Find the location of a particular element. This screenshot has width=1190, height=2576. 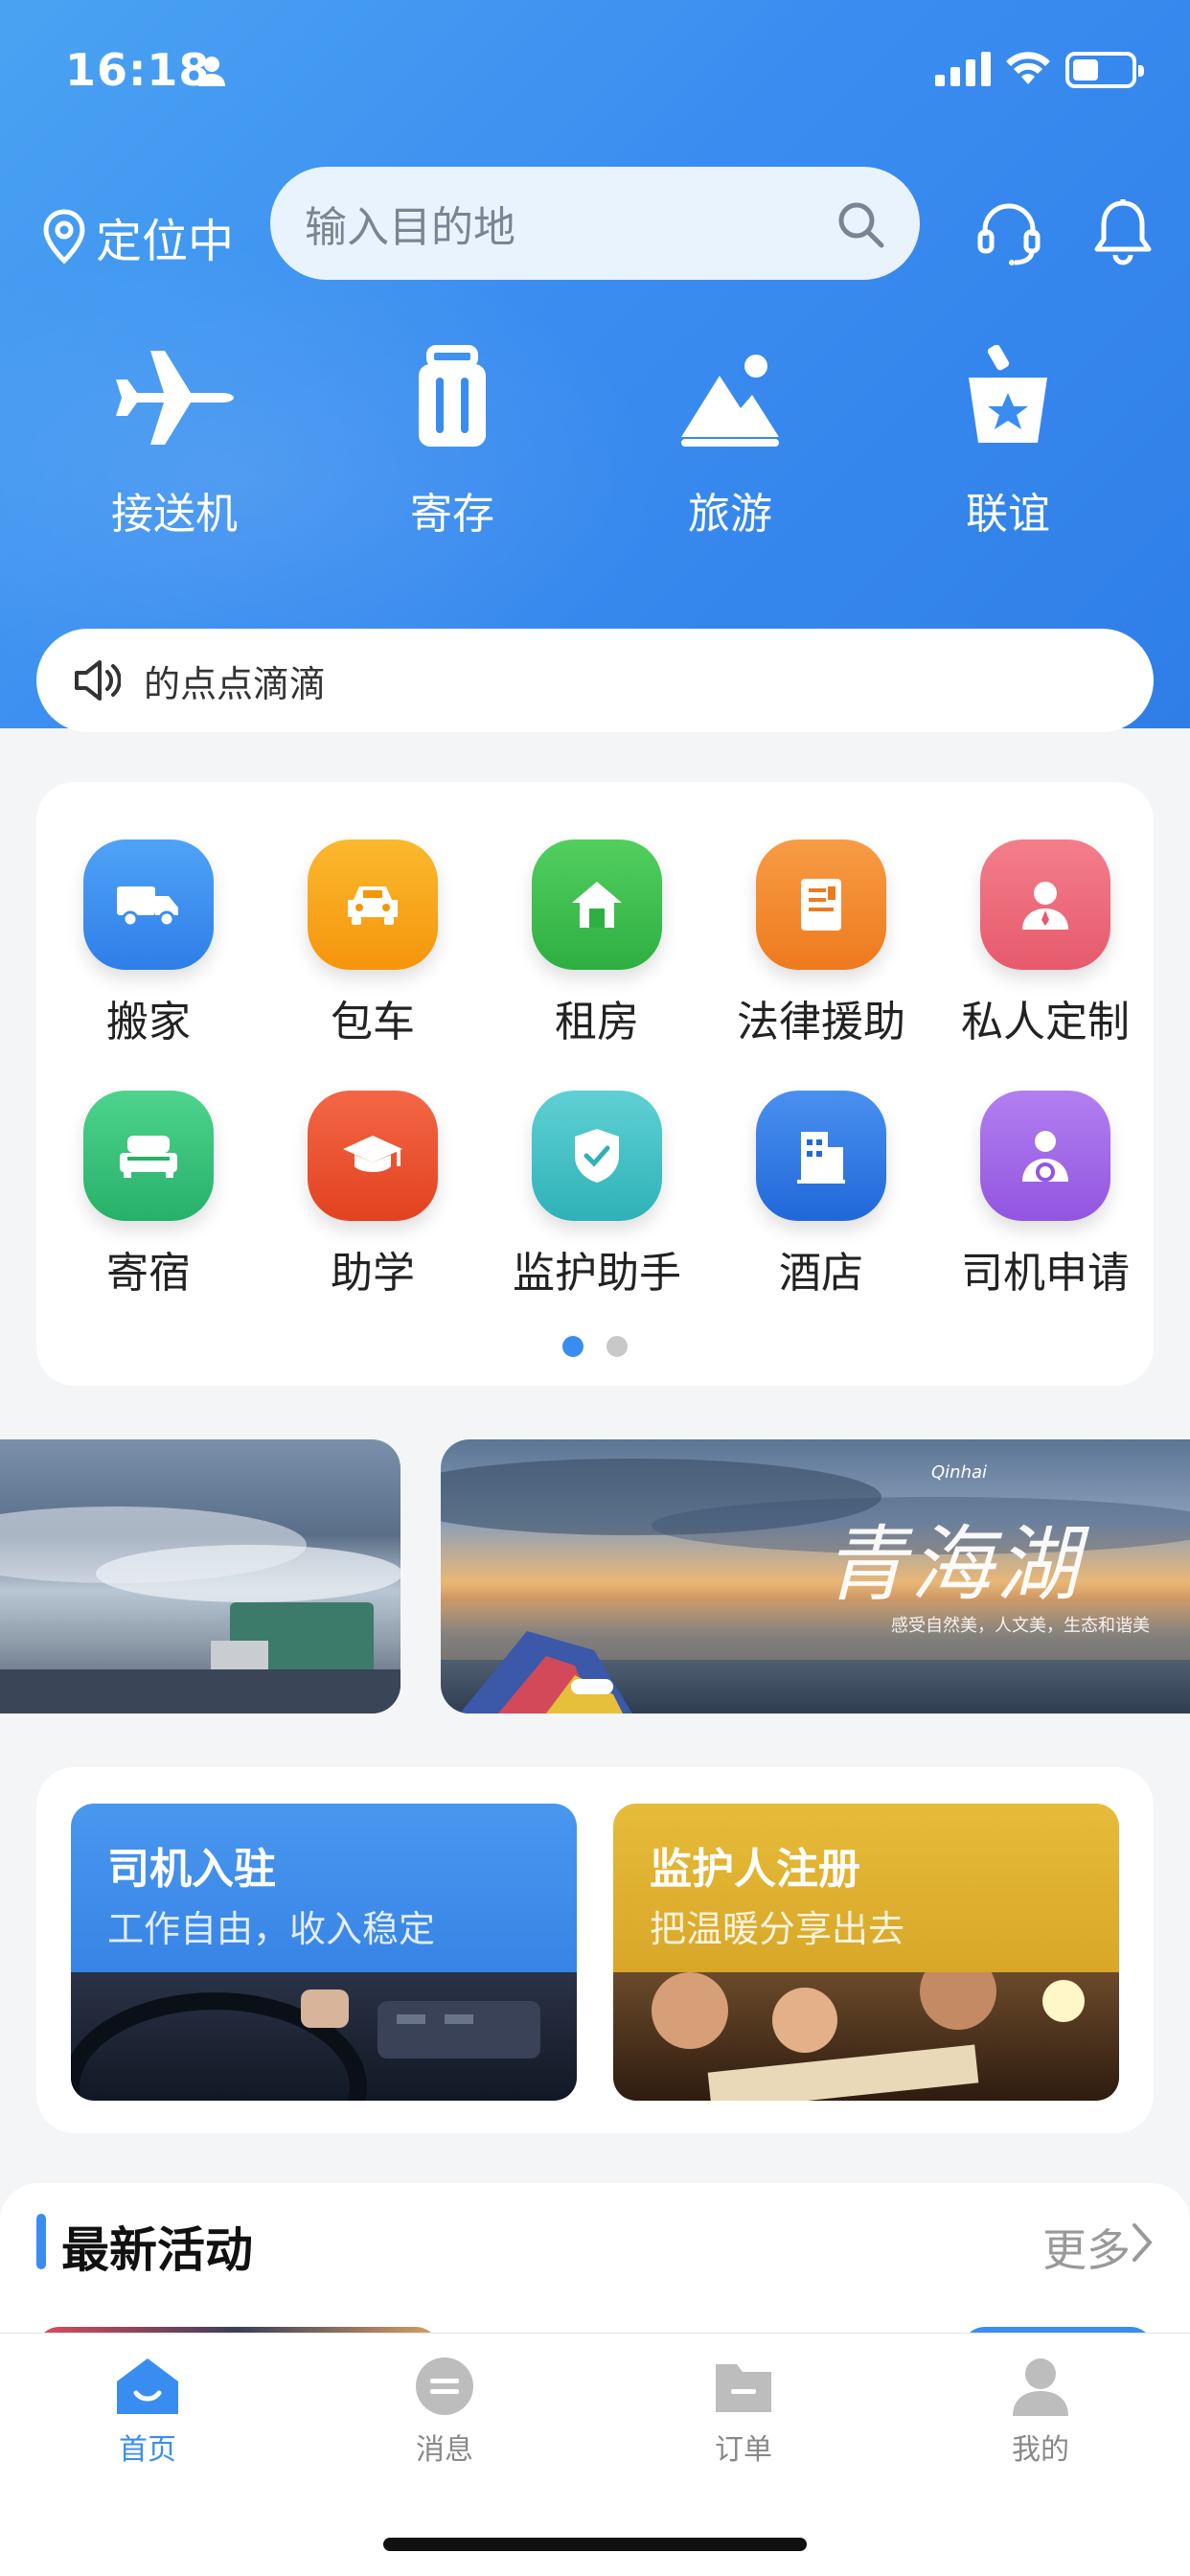

bed-icon is located at coordinates (148, 1156).